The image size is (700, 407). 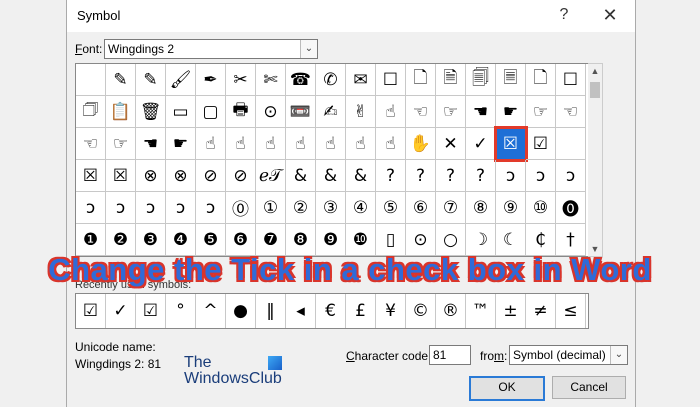 What do you see at coordinates (589, 387) in the screenshot?
I see `cancel-button: Cancel` at bounding box center [589, 387].